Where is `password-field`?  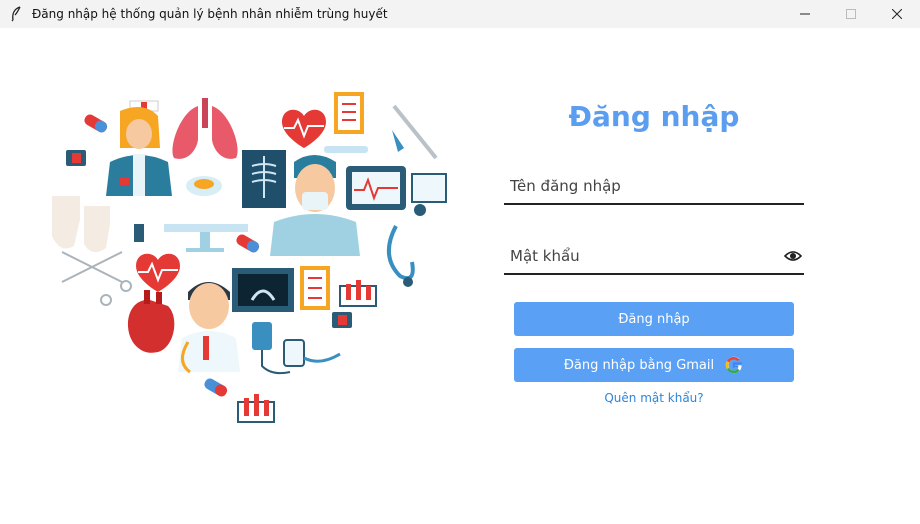 password-field is located at coordinates (654, 258).